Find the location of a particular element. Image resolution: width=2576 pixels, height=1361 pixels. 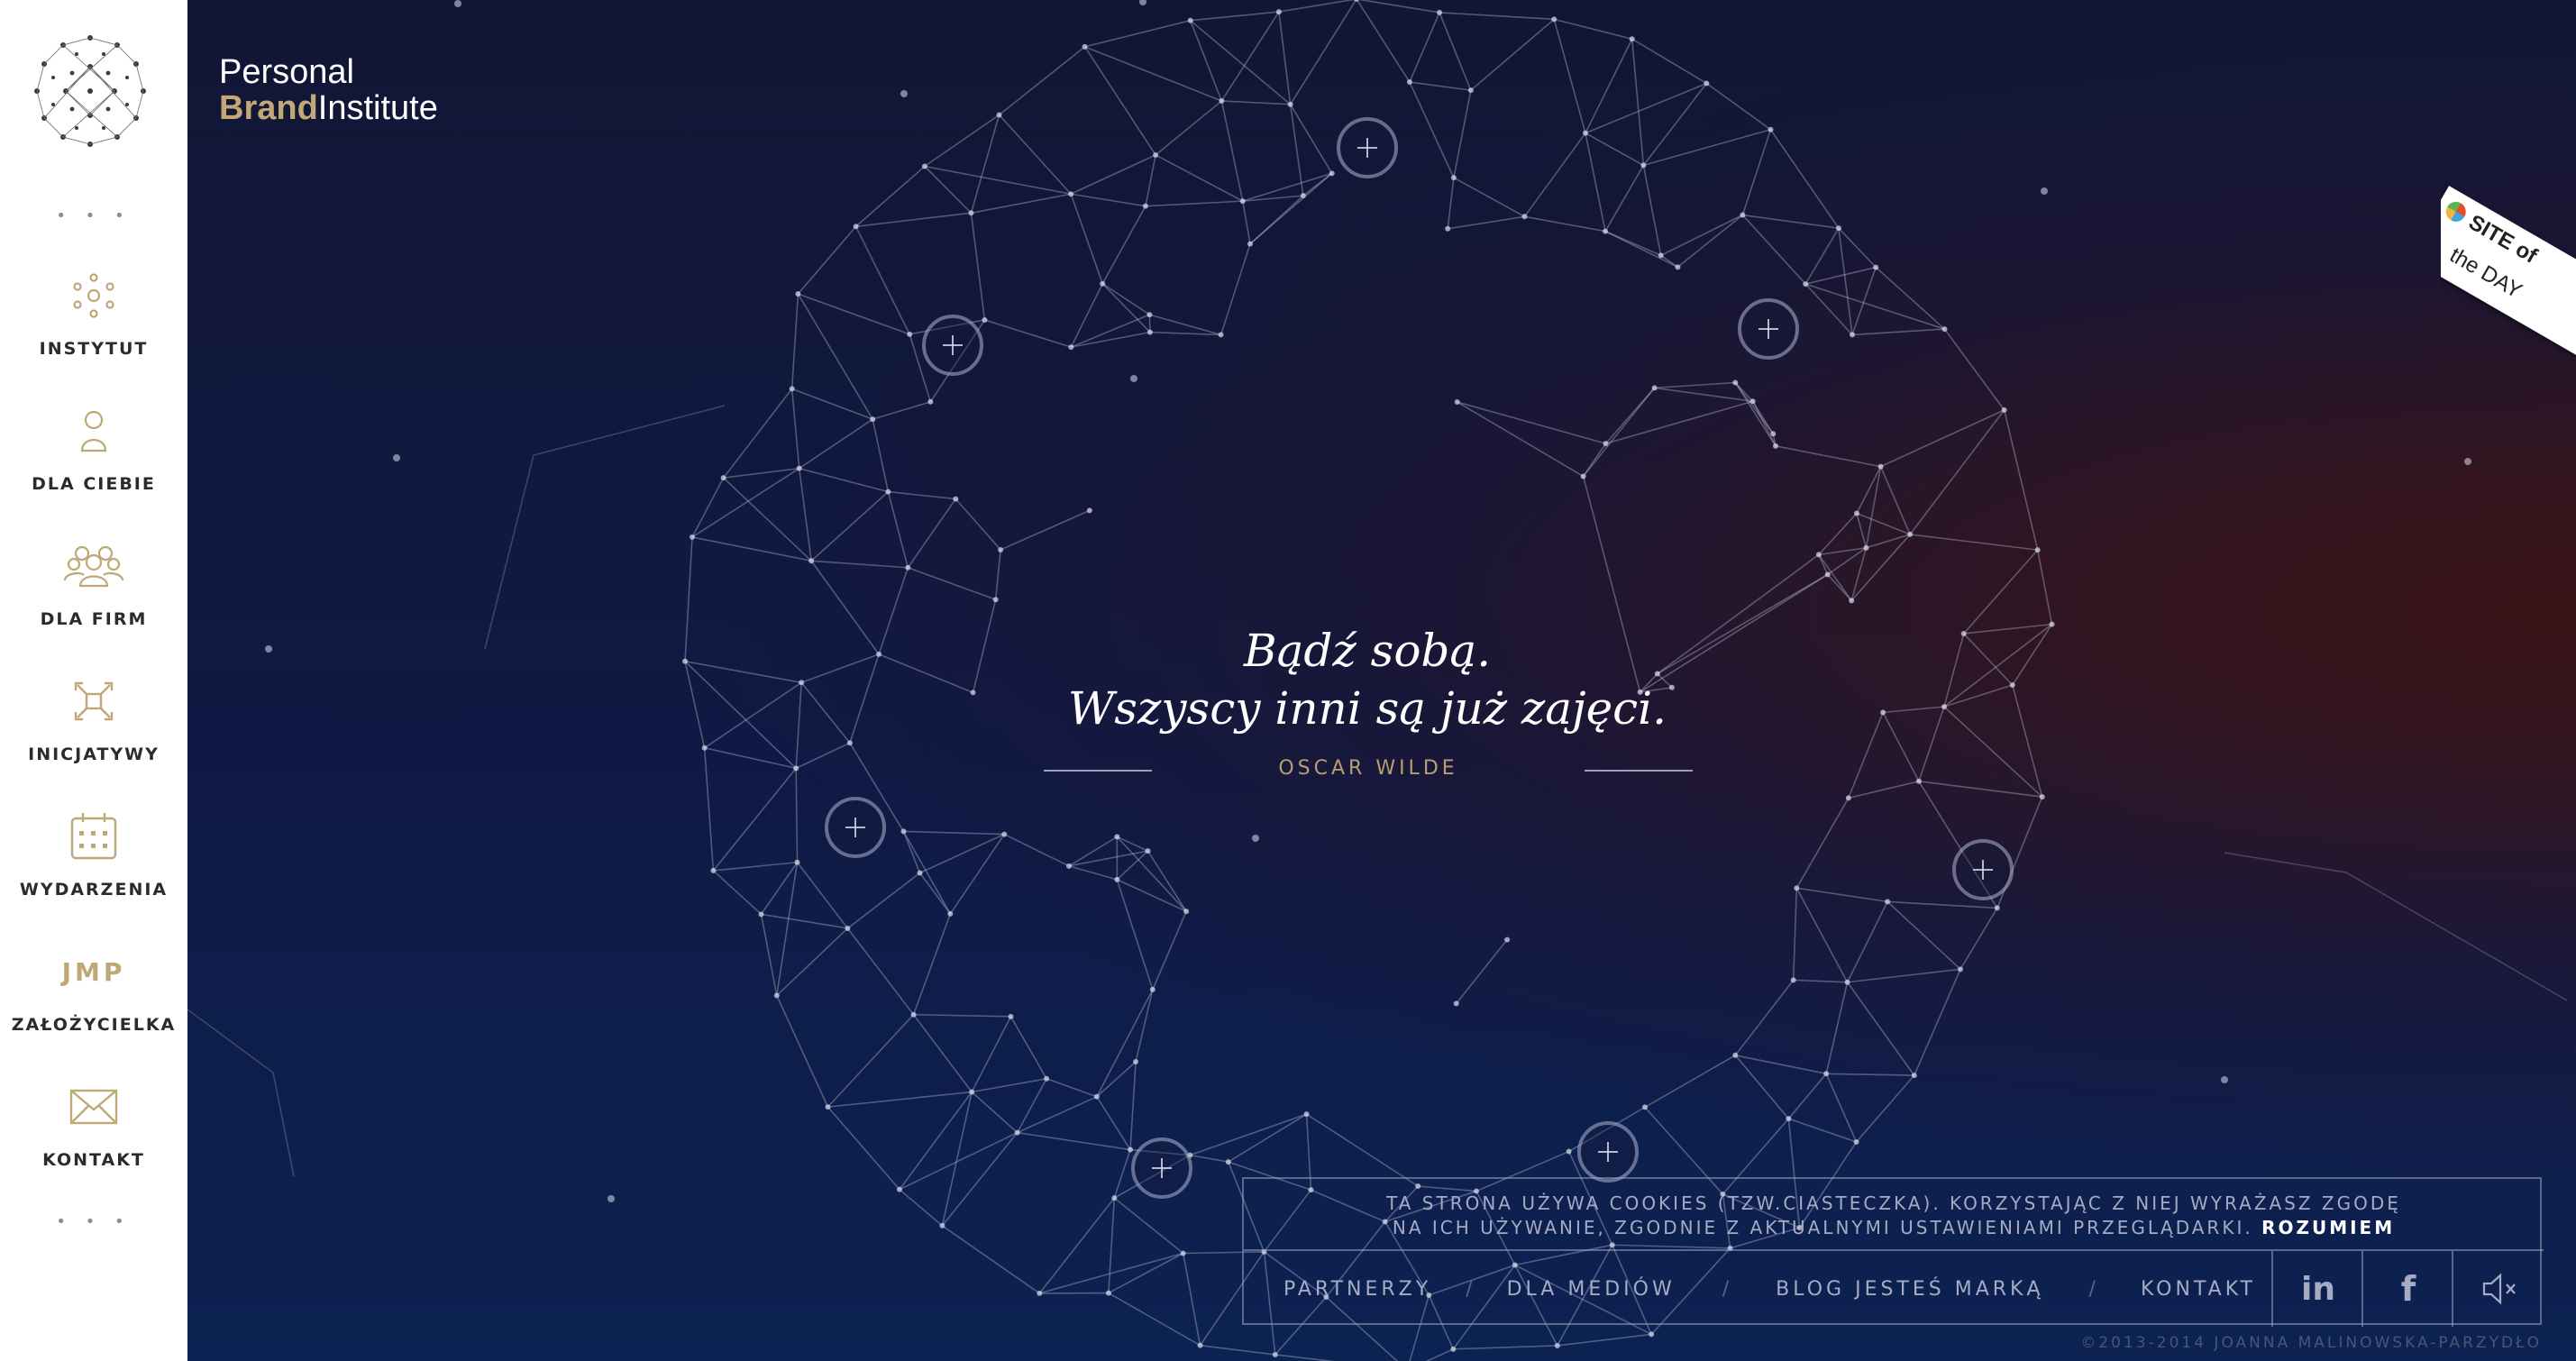

cookie-accept-button: ROZUMIEM is located at coordinates (2328, 1227).